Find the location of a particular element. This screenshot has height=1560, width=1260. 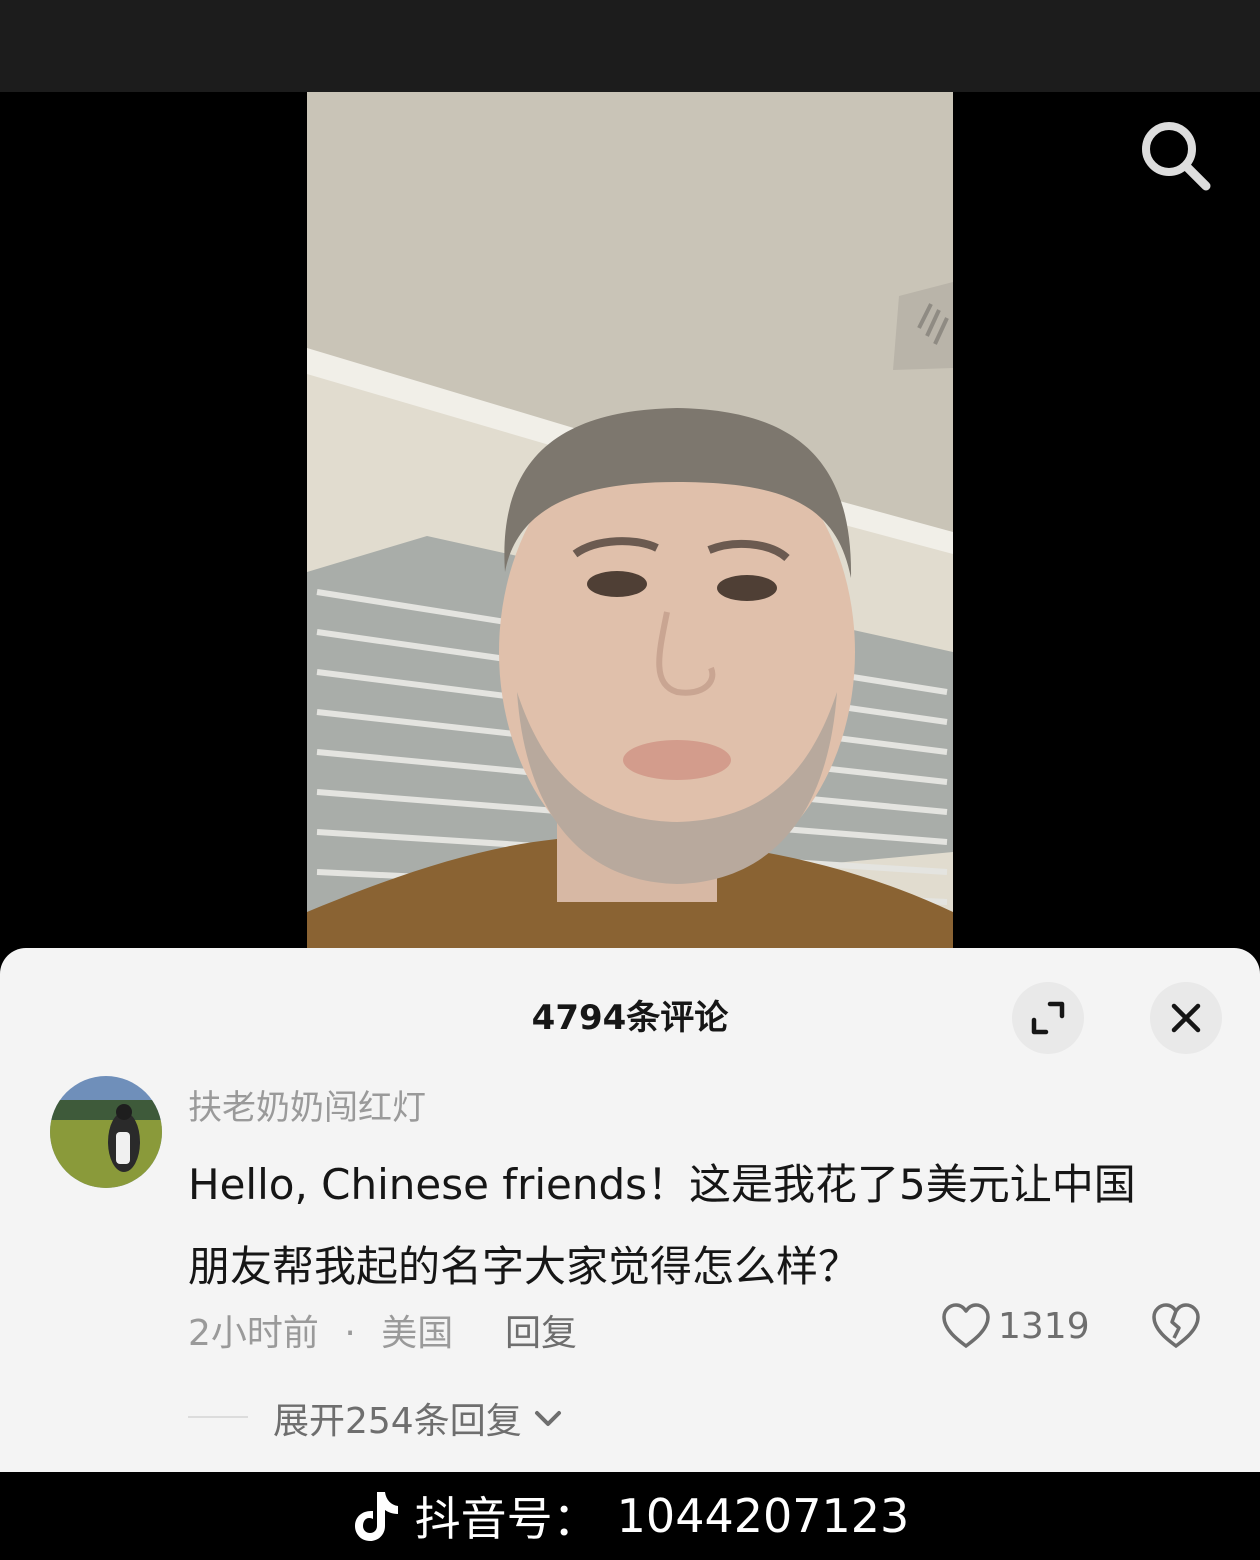

like-count: 1319 is located at coordinates (1044, 1326).